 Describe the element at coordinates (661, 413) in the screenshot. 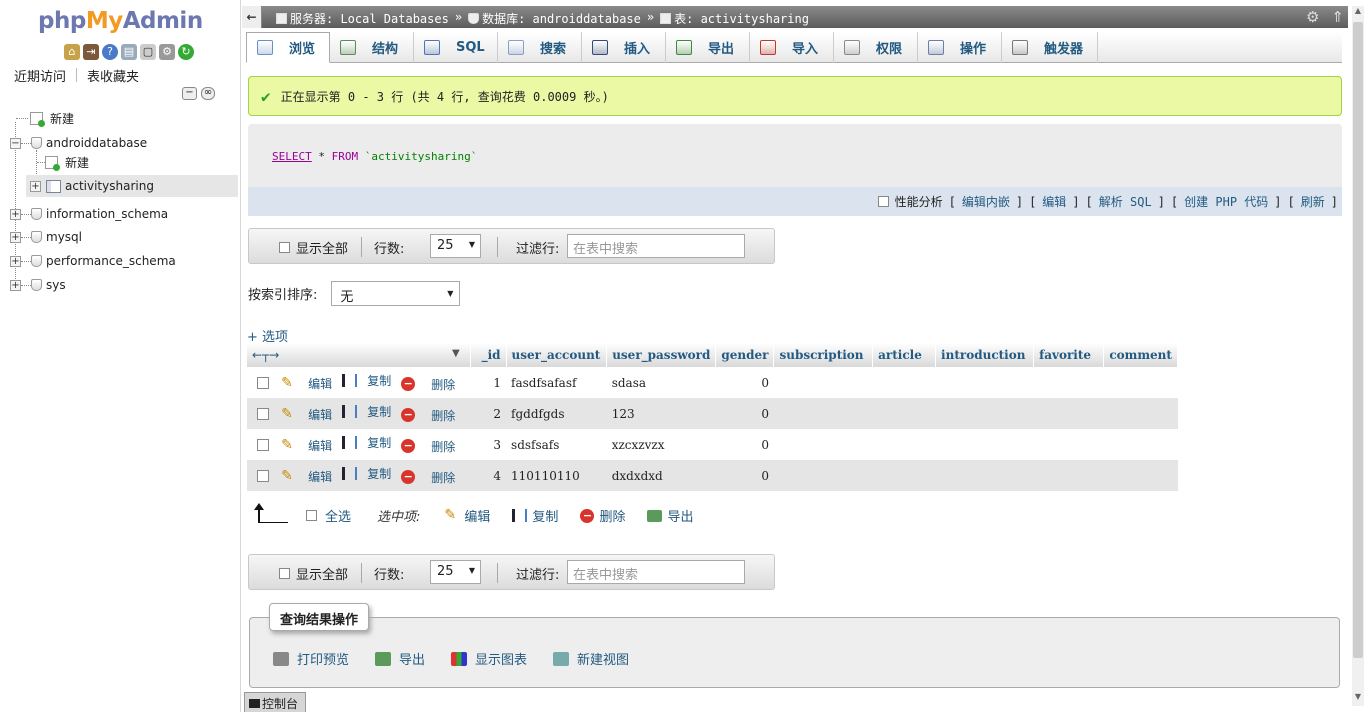

I see `cell-user-password: 123` at that location.